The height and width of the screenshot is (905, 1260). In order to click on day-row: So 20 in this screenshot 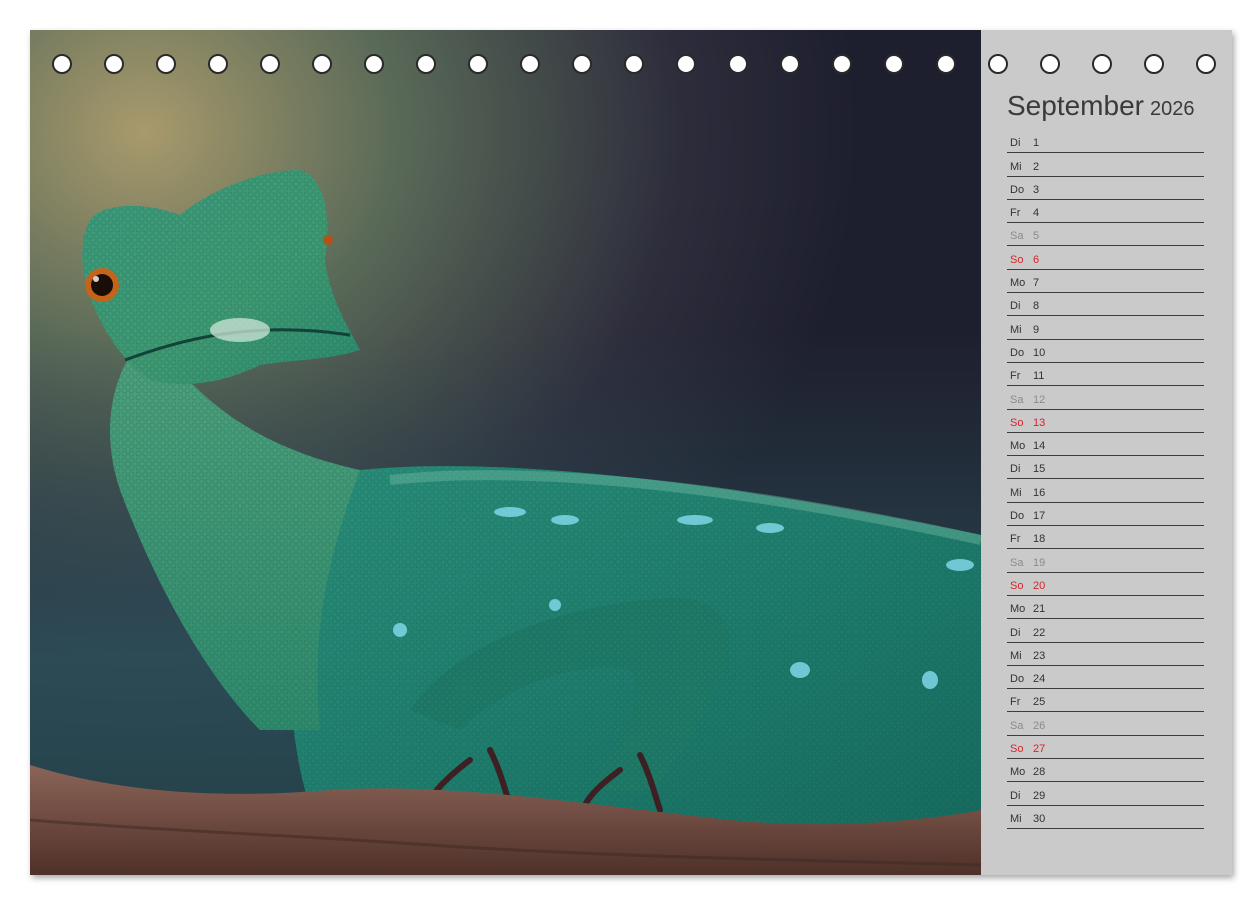, I will do `click(1105, 584)`.